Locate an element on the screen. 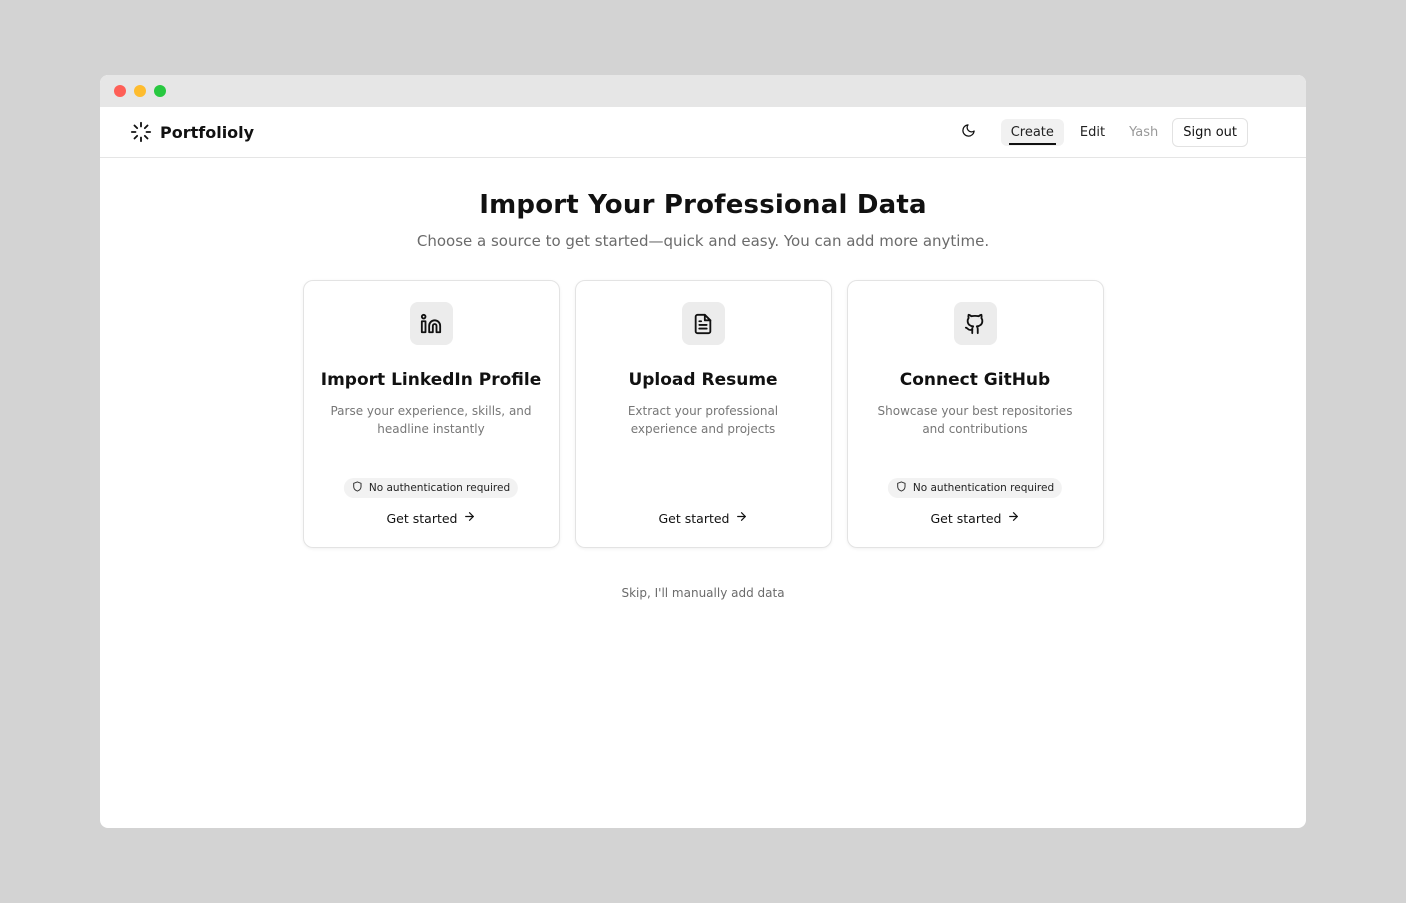 The image size is (1406, 903). card-title: Upload Resume is located at coordinates (703, 380).